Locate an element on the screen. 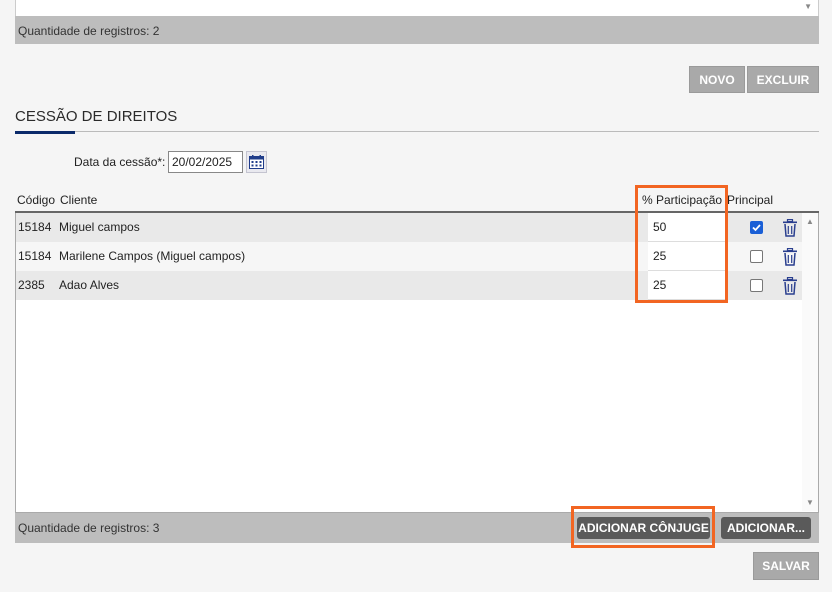 The height and width of the screenshot is (592, 832). section-divider is located at coordinates (417, 131).